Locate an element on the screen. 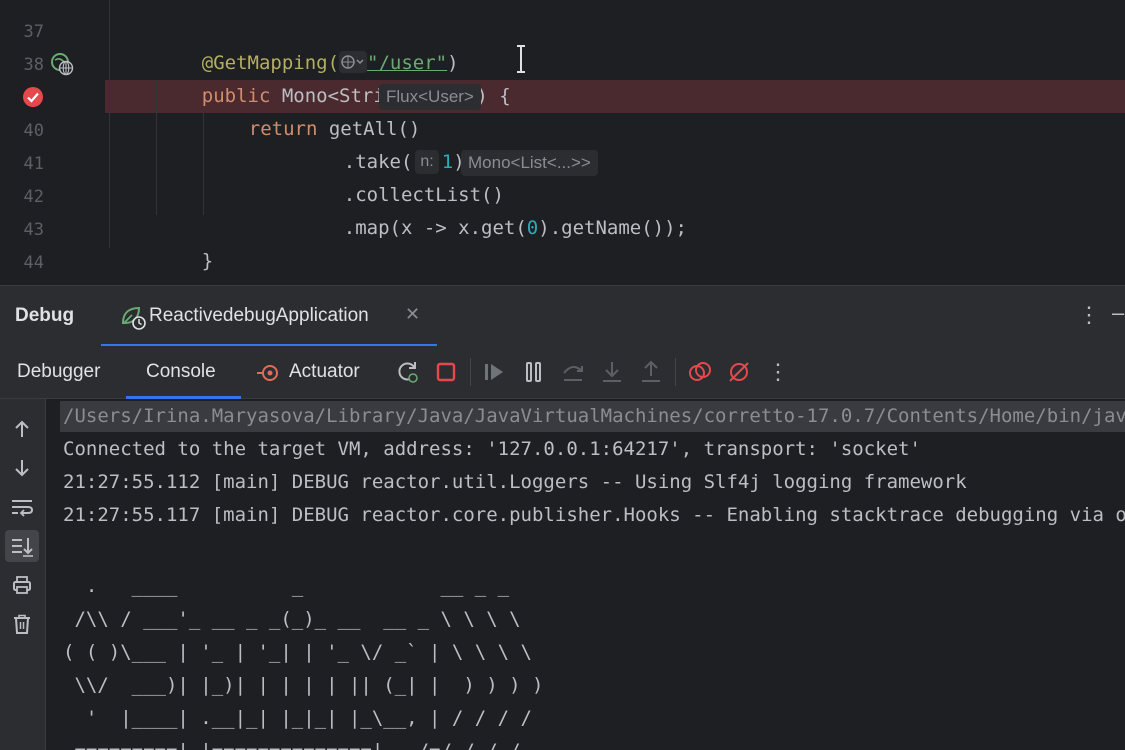 The height and width of the screenshot is (750, 1125). mute-breakpoints-icon is located at coordinates (739, 372).